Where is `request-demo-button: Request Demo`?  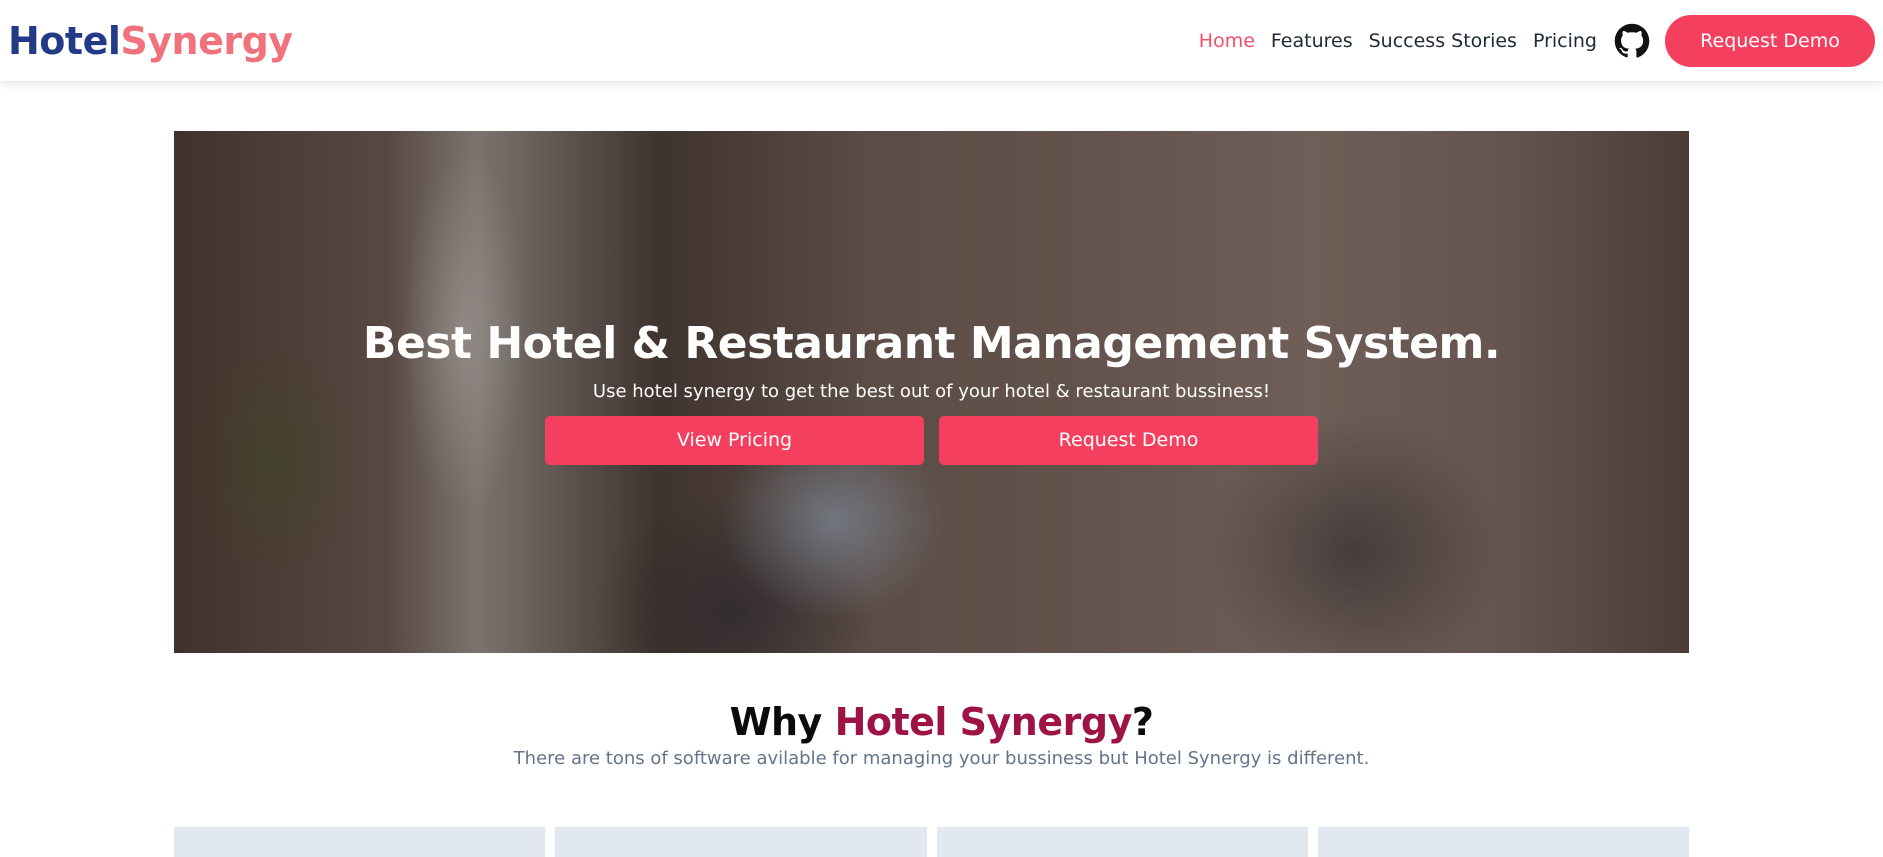
request-demo-button: Request Demo is located at coordinates (1770, 40).